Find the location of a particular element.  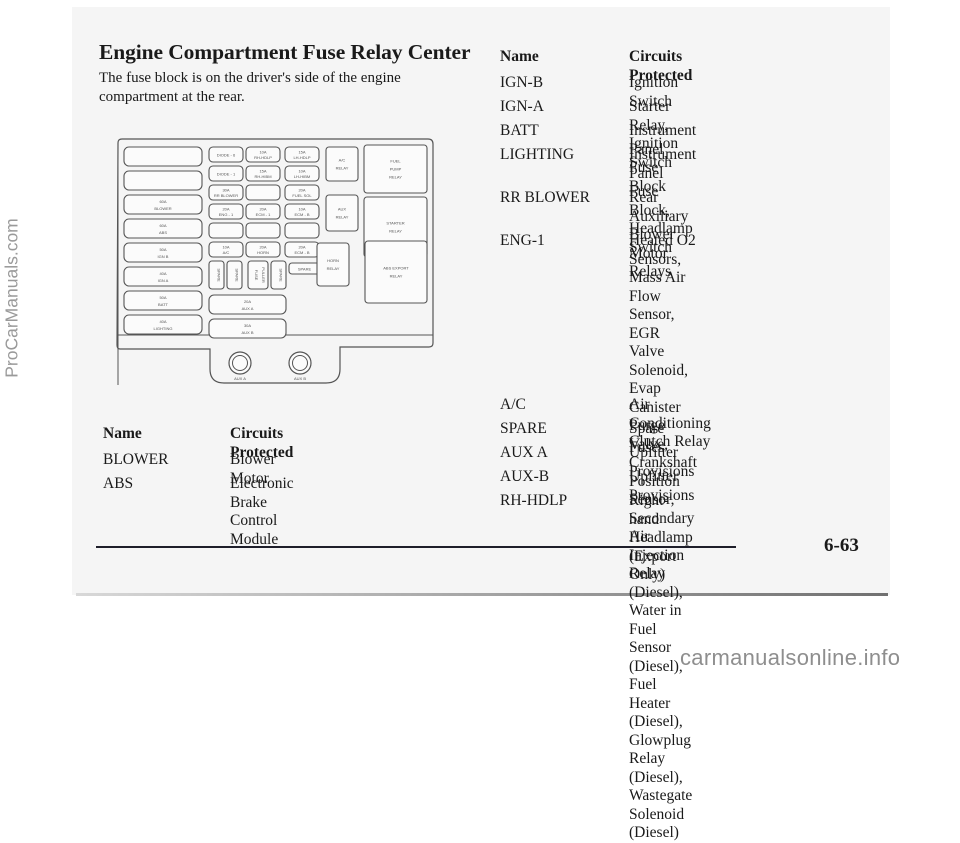

bottom-watermark: carmanualsonline.info is located at coordinates (790, 657).